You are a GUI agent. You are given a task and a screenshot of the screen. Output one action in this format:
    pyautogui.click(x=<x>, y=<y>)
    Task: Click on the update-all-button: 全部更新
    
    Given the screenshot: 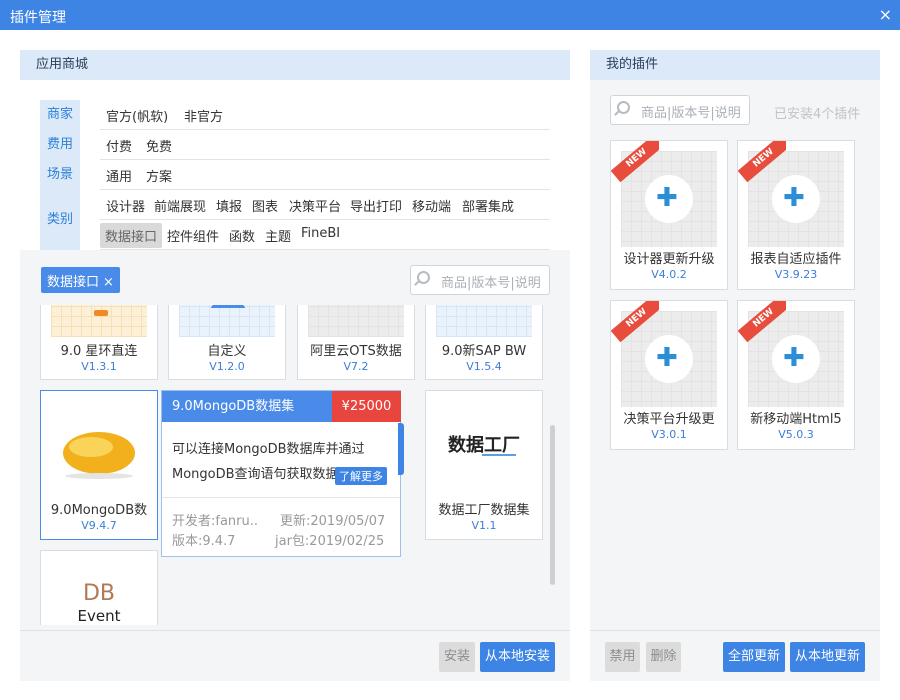 What is the action you would take?
    pyautogui.click(x=754, y=657)
    